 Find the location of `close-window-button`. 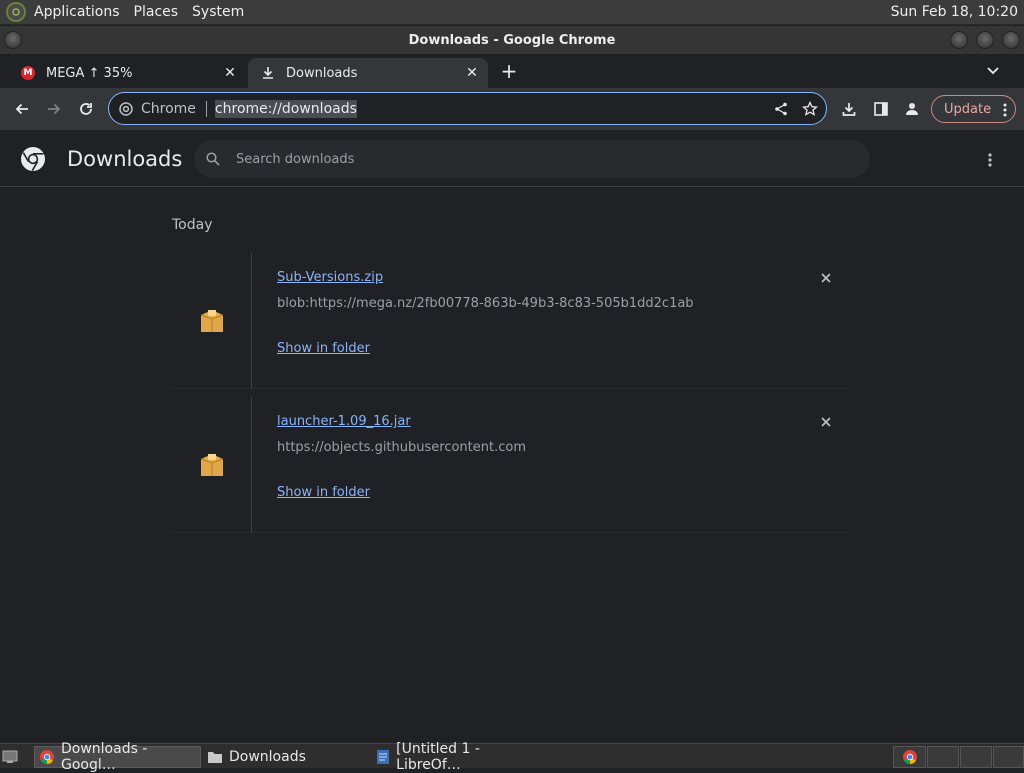

close-window-button is located at coordinates (1011, 40).